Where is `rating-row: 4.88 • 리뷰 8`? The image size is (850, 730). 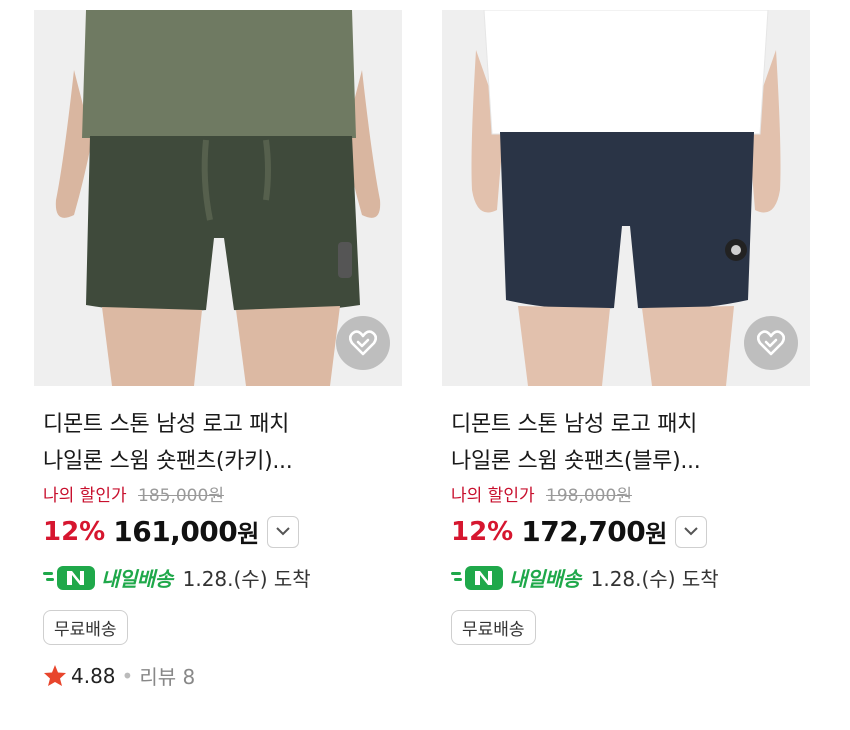
rating-row: 4.88 • 리뷰 8 is located at coordinates (218, 675).